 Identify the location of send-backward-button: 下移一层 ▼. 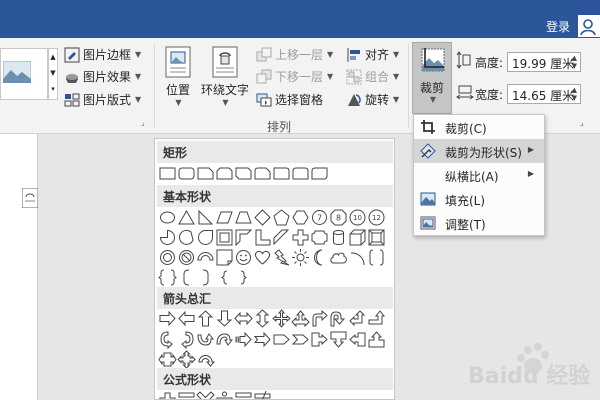
(294, 76).